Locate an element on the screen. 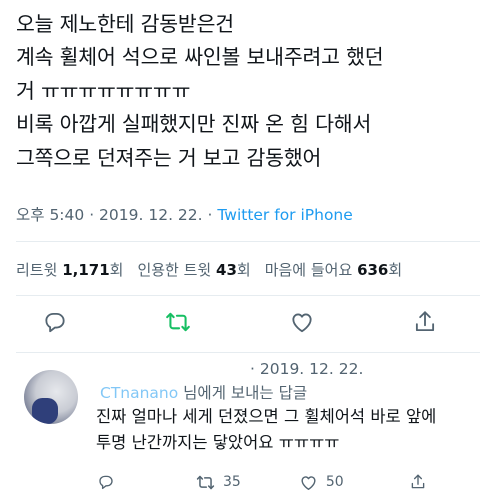  retweets-label: 리트윗 is located at coordinates (37, 270).